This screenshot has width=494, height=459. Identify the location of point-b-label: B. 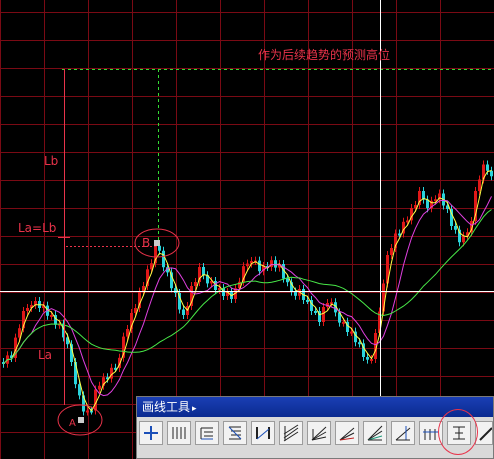
(146, 243).